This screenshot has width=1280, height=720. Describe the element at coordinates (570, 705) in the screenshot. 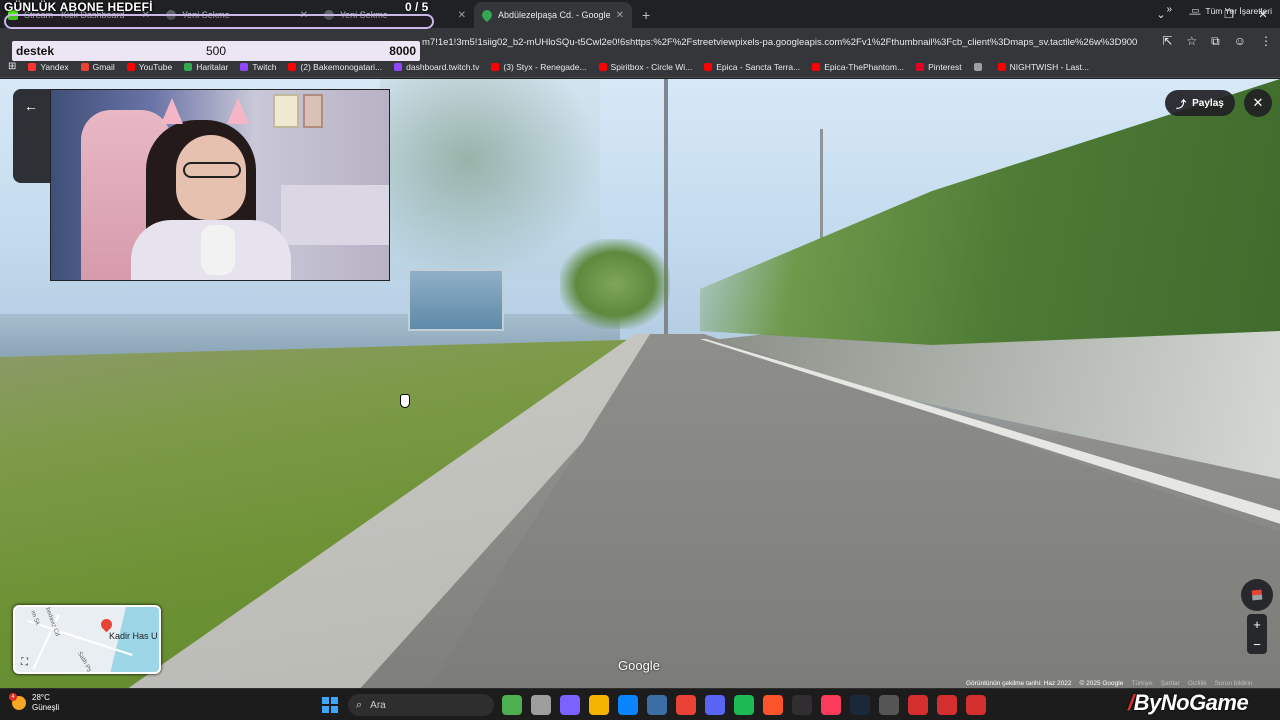

I see `copilot-icon` at that location.